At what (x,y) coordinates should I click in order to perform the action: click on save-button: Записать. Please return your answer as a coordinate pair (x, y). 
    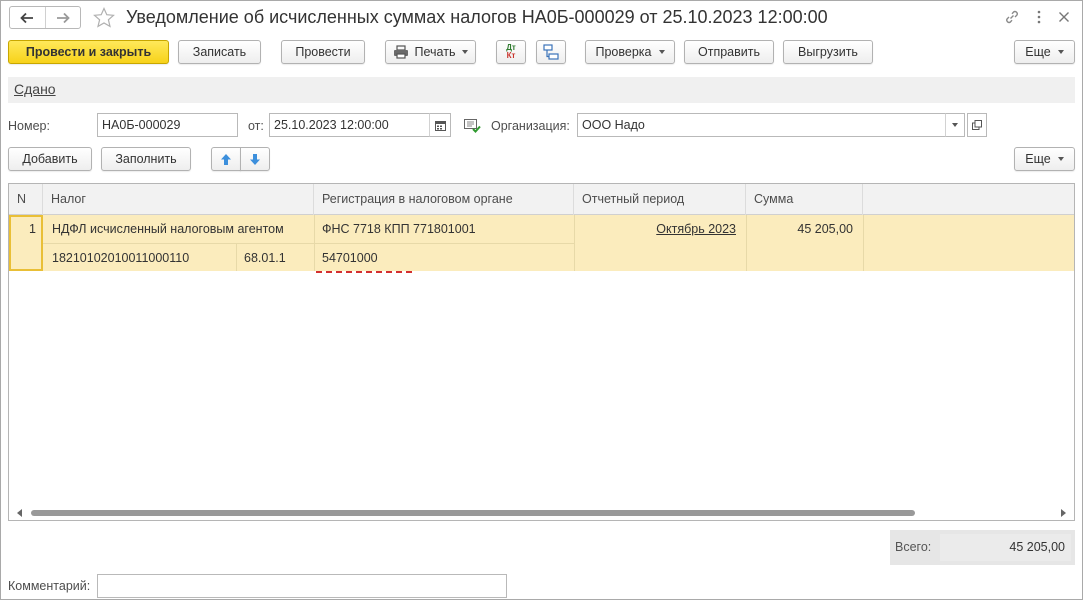
    Looking at the image, I should click on (219, 52).